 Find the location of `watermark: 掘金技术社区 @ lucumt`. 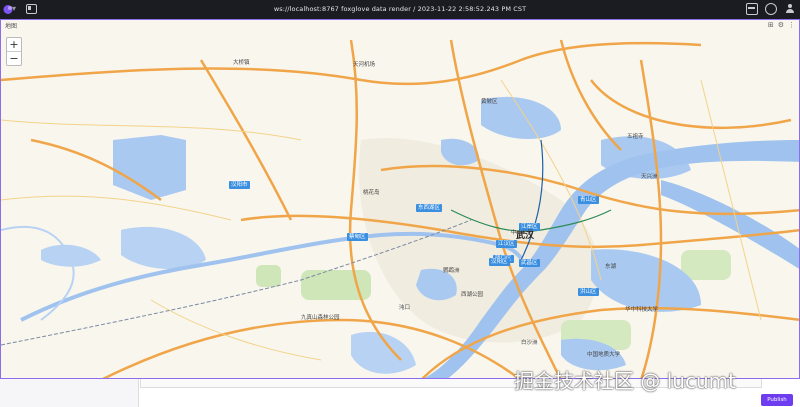

watermark: 掘金技术社区 @ lucumt is located at coordinates (625, 381).